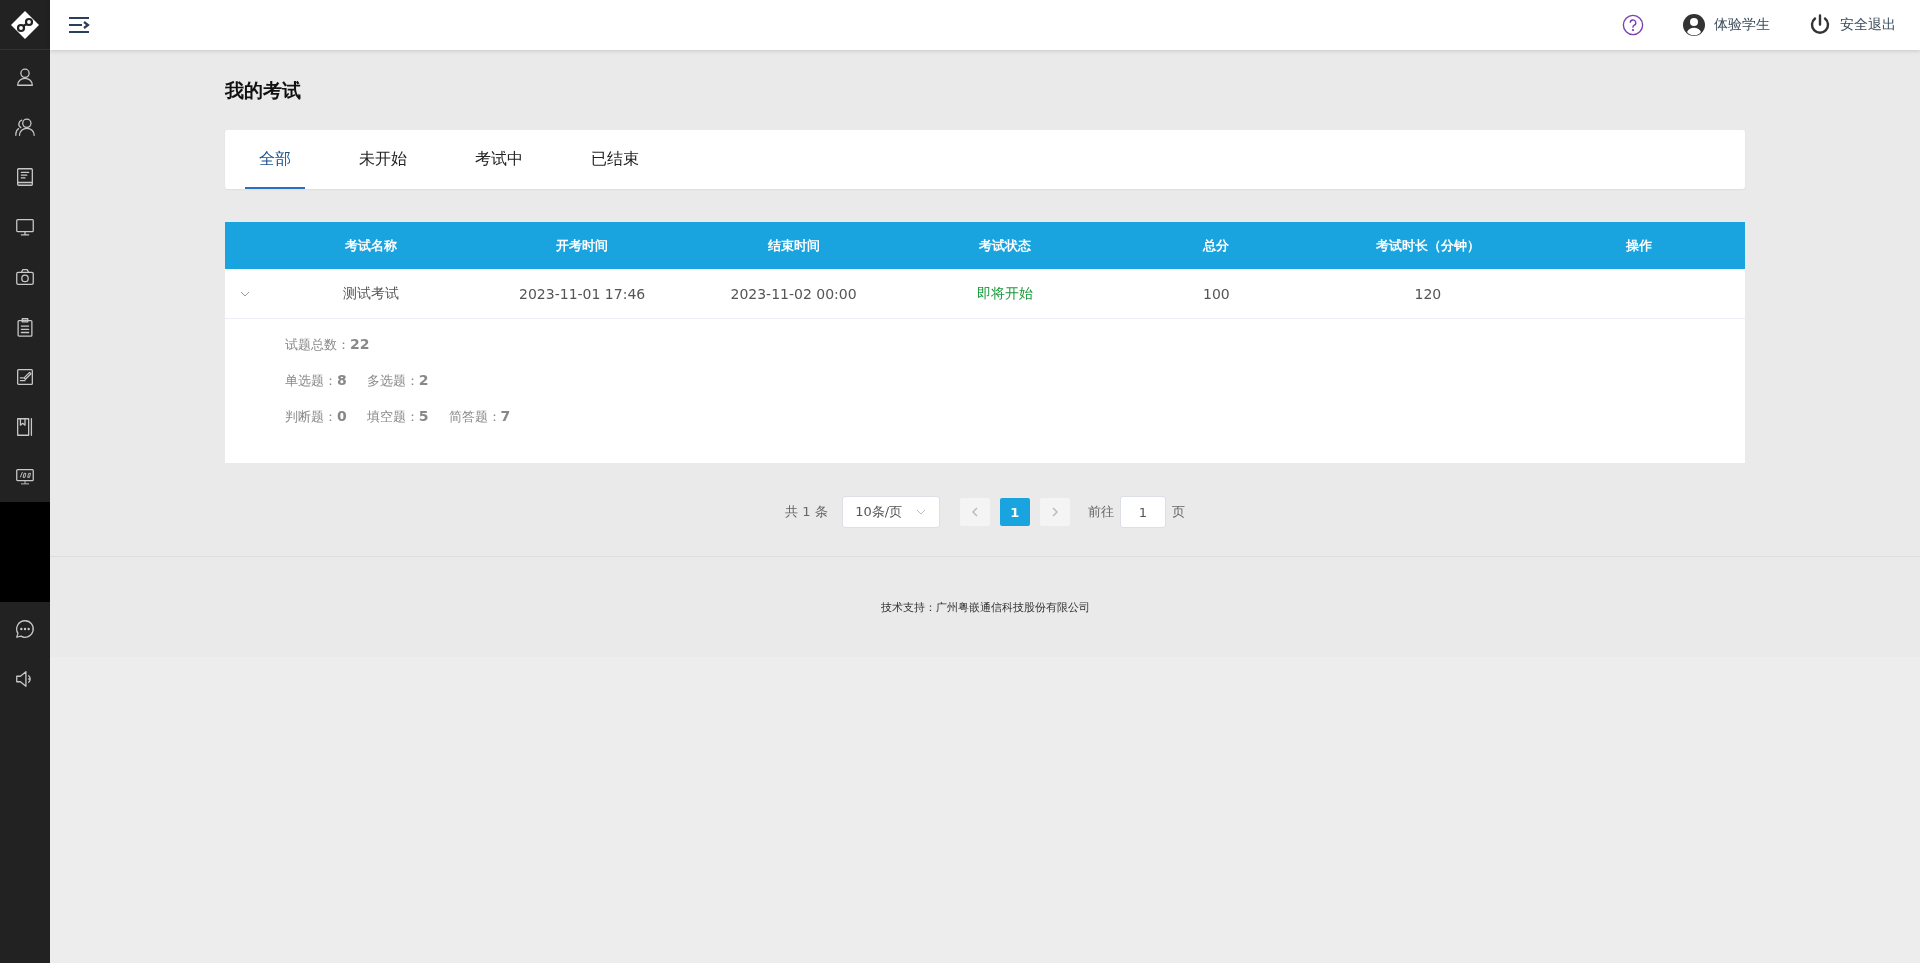 The width and height of the screenshot is (1920, 963). Describe the element at coordinates (370, 293) in the screenshot. I see `table-cell-text: 测试考试` at that location.